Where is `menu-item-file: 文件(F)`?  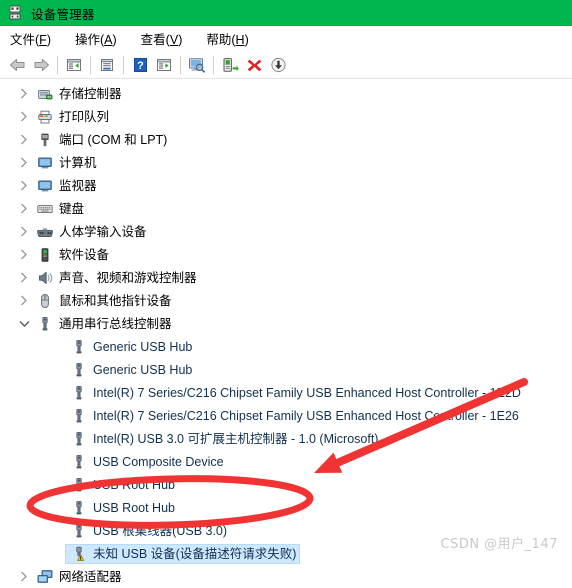 menu-item-file: 文件(F) is located at coordinates (30, 38).